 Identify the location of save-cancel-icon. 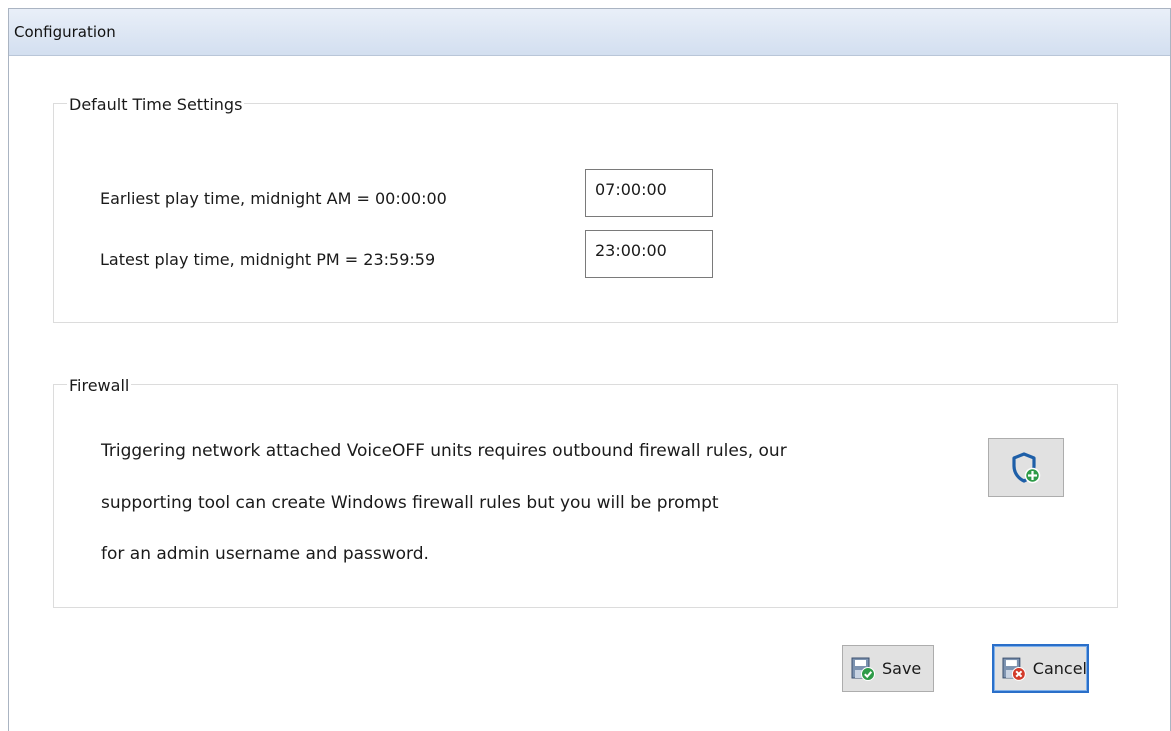
(1014, 669).